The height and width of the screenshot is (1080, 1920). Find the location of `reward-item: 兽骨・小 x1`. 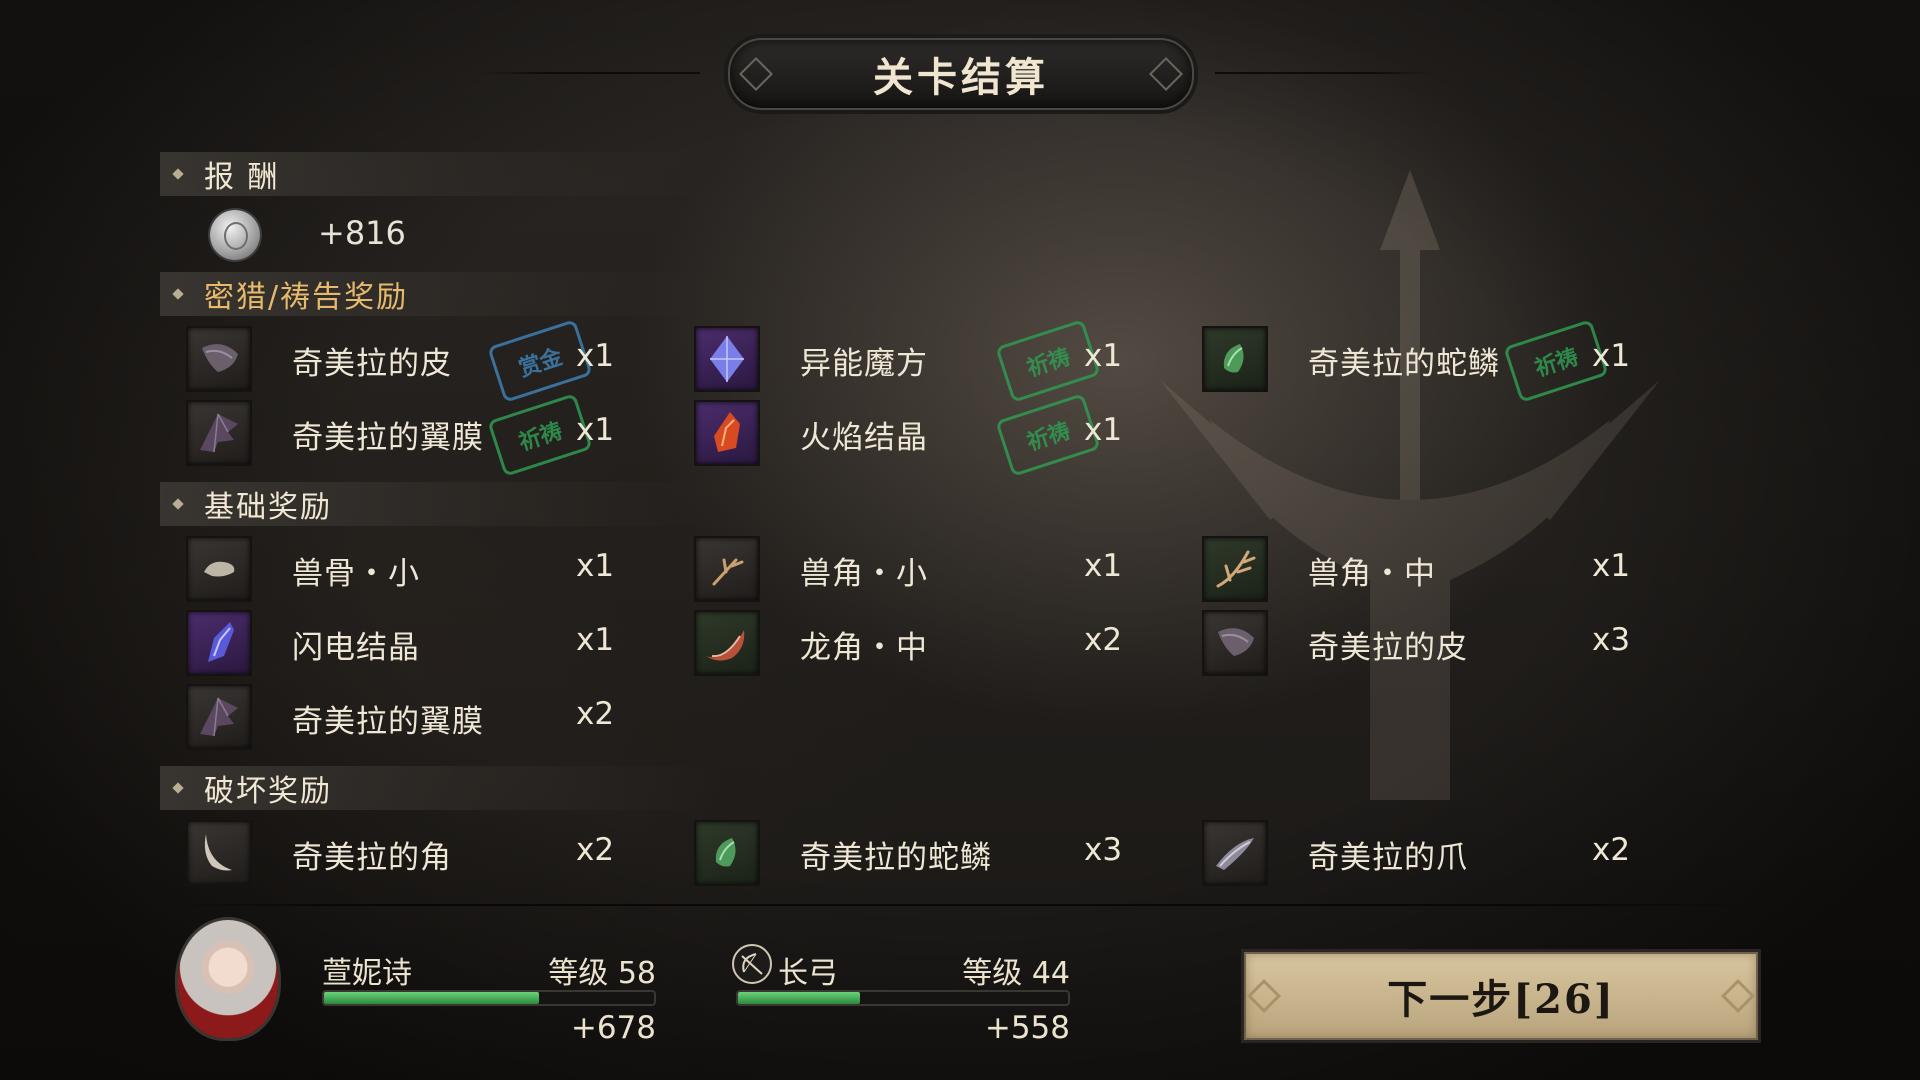

reward-item: 兽骨・小 x1 is located at coordinates (416, 569).